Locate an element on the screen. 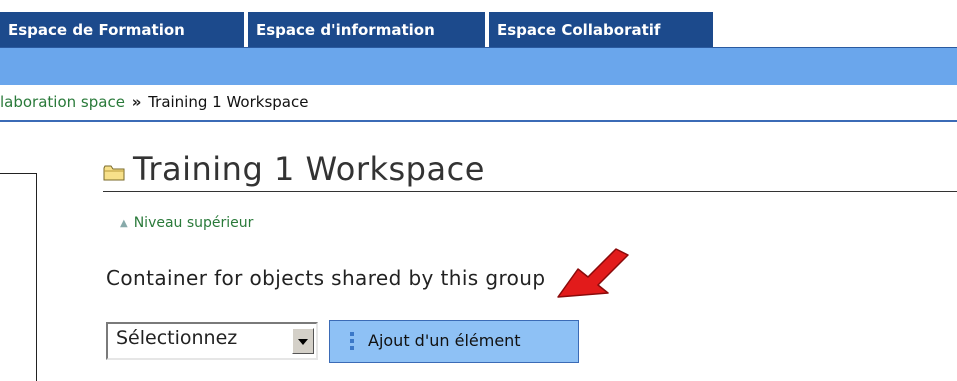  tab-espace-information: Espace d'information is located at coordinates (366, 30).